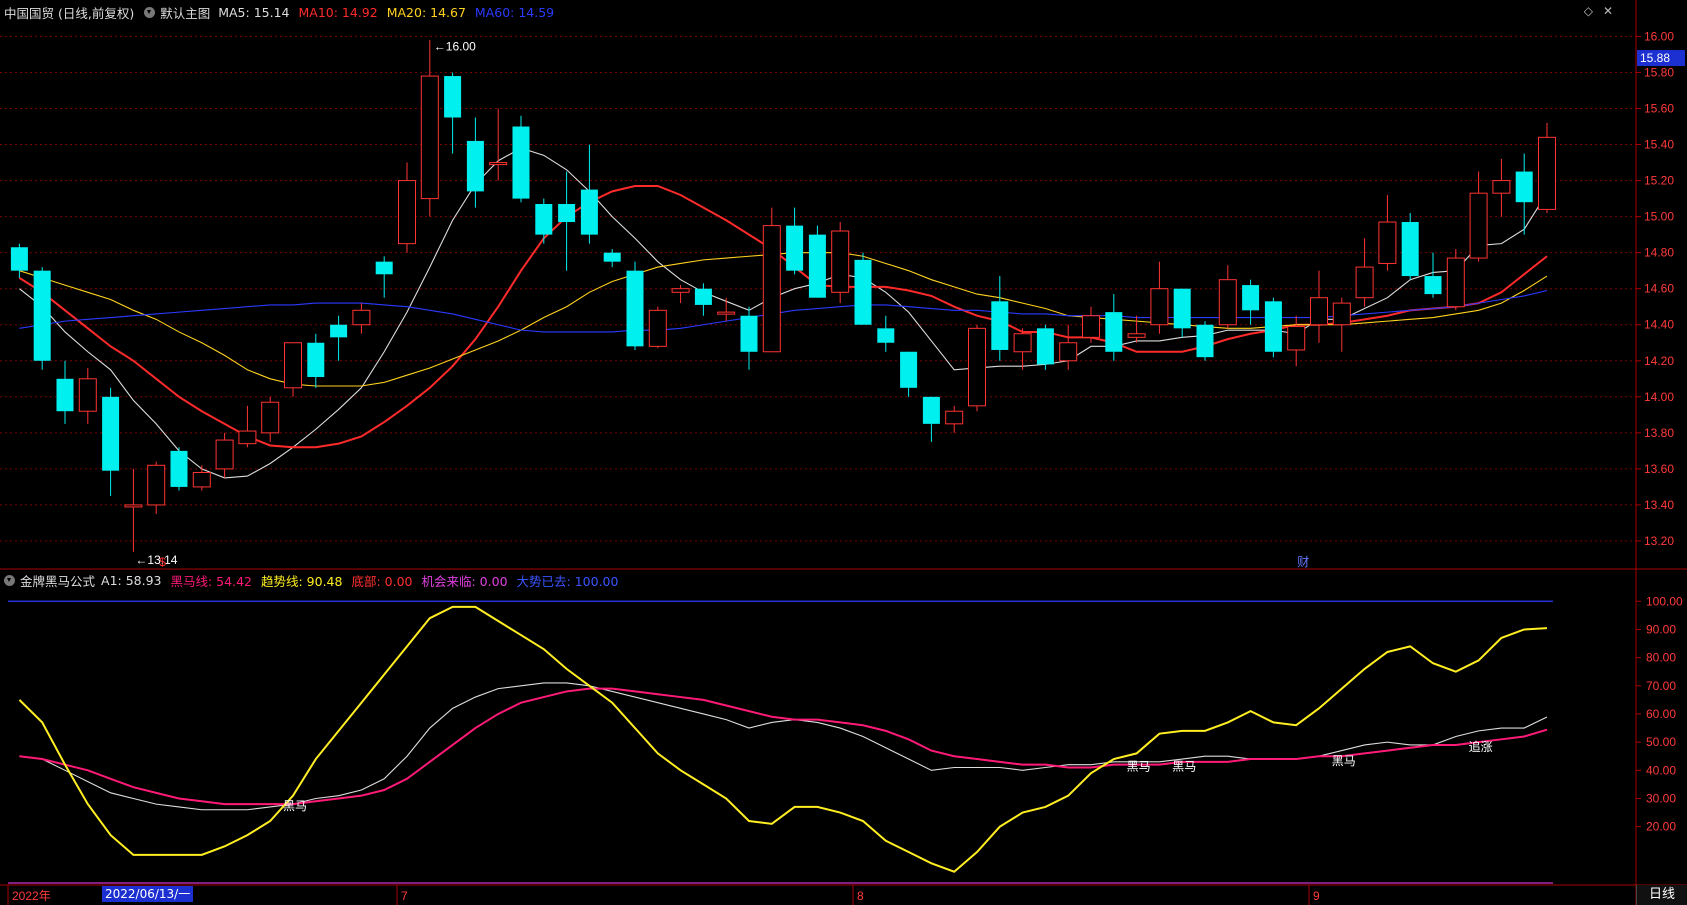  Describe the element at coordinates (1481, 746) in the screenshot. I see `indicator-signal-label: 追涨` at that location.